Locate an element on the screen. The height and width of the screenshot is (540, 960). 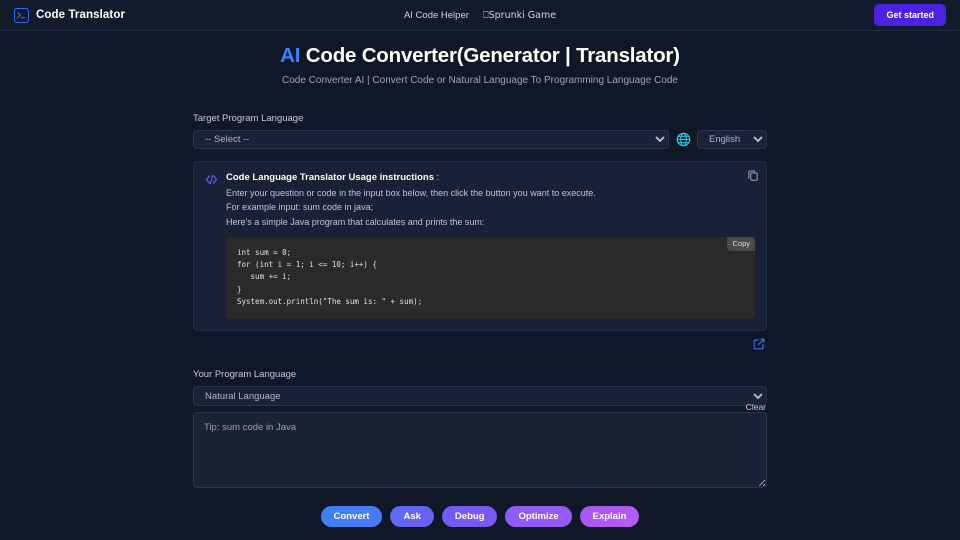
code-brackets-icon is located at coordinates (211, 245).